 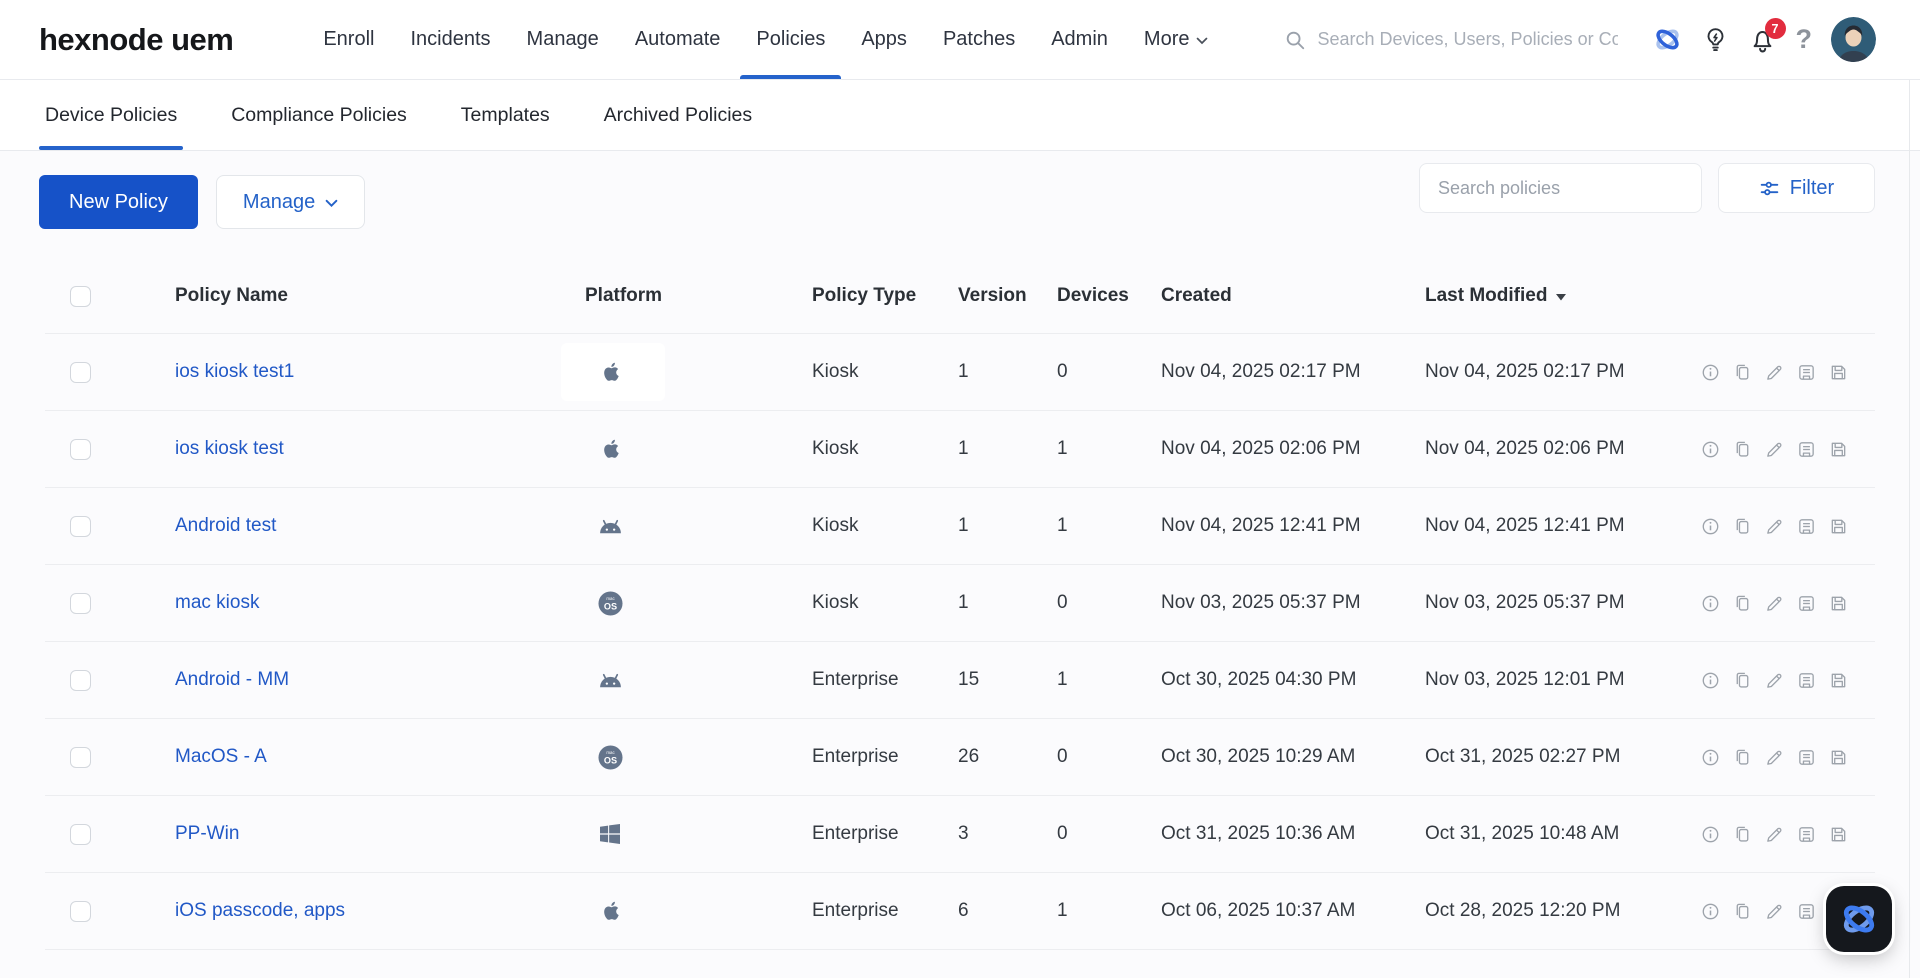 I want to click on android-icon, so click(x=610, y=680).